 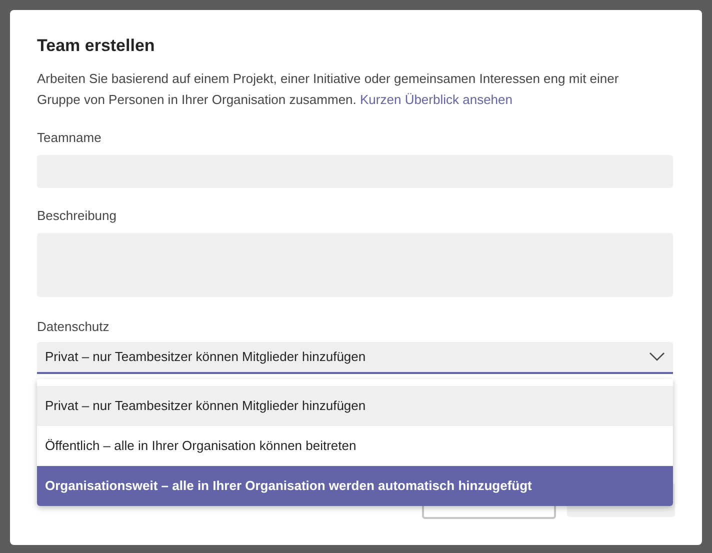 I want to click on field-label: Beschreibung, so click(x=77, y=216).